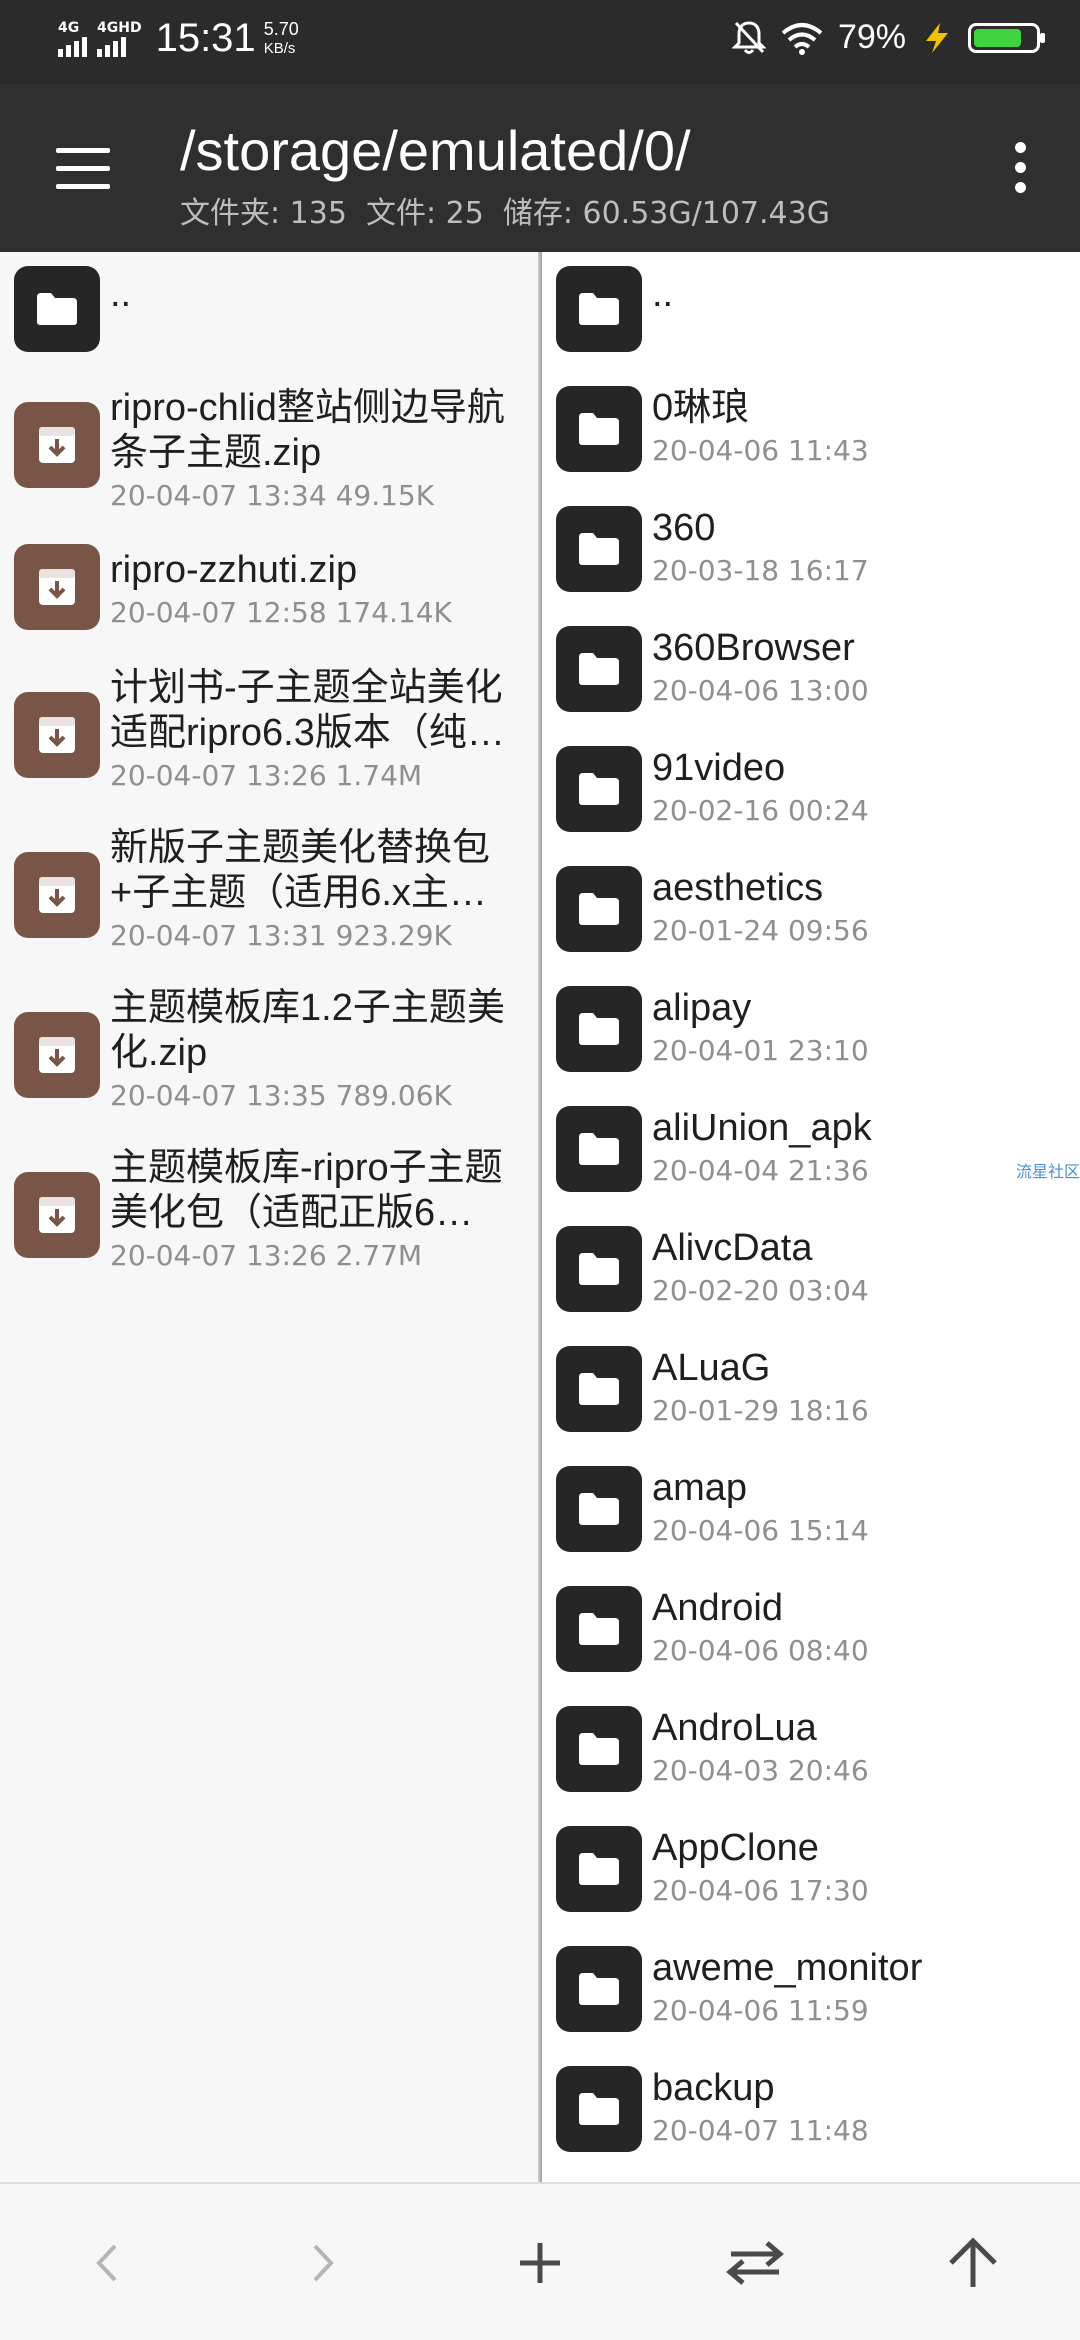 The width and height of the screenshot is (1080, 2340). I want to click on network-type-2: 4GHD, so click(119, 27).